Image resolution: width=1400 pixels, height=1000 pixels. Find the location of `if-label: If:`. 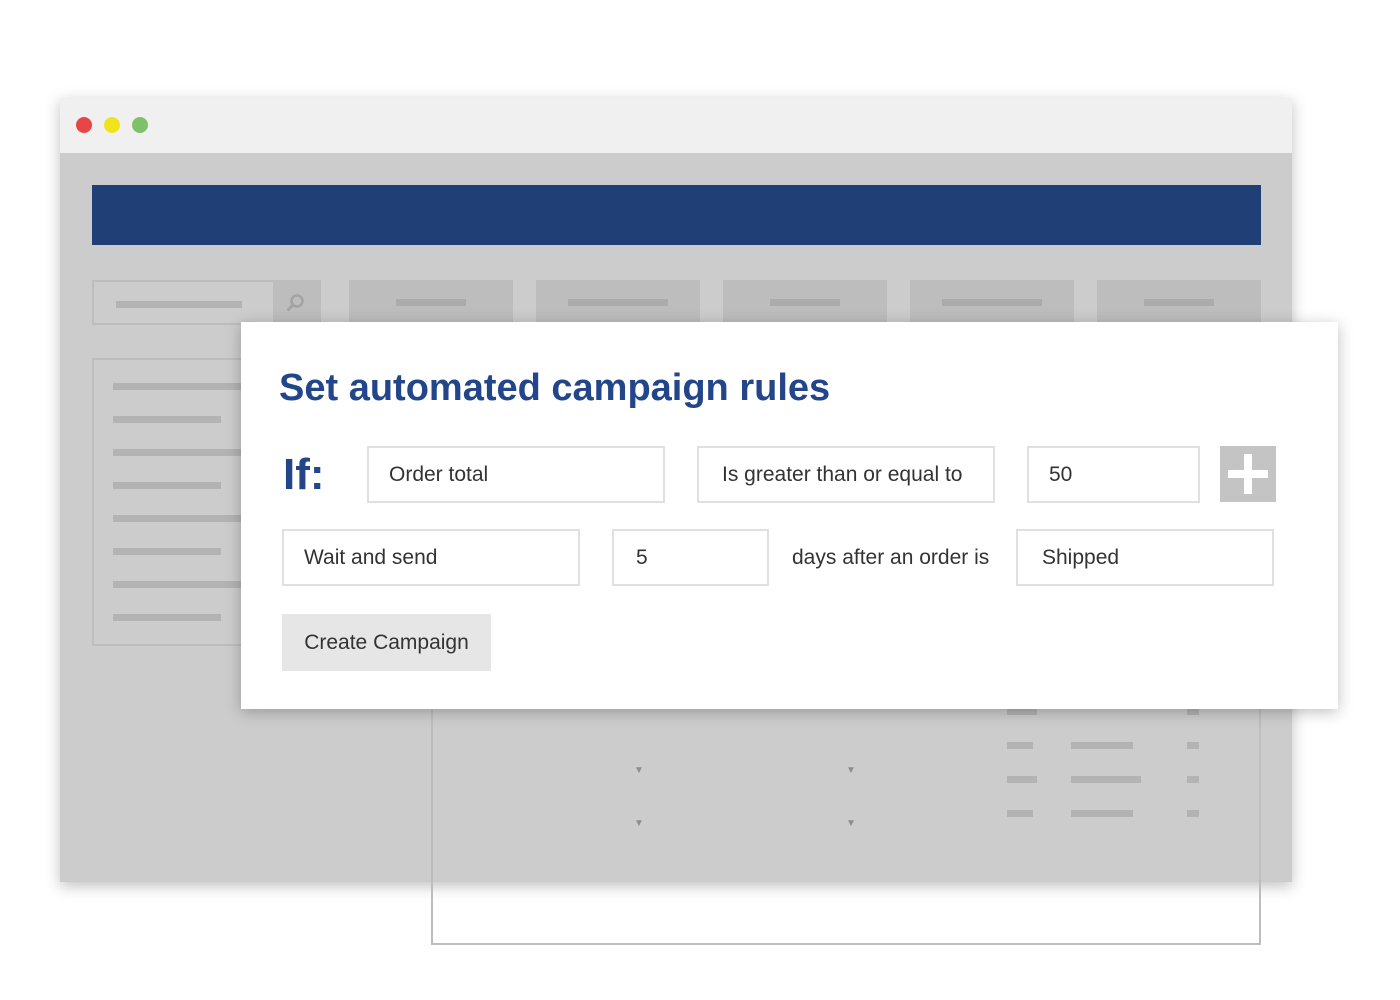

if-label: If: is located at coordinates (304, 474).